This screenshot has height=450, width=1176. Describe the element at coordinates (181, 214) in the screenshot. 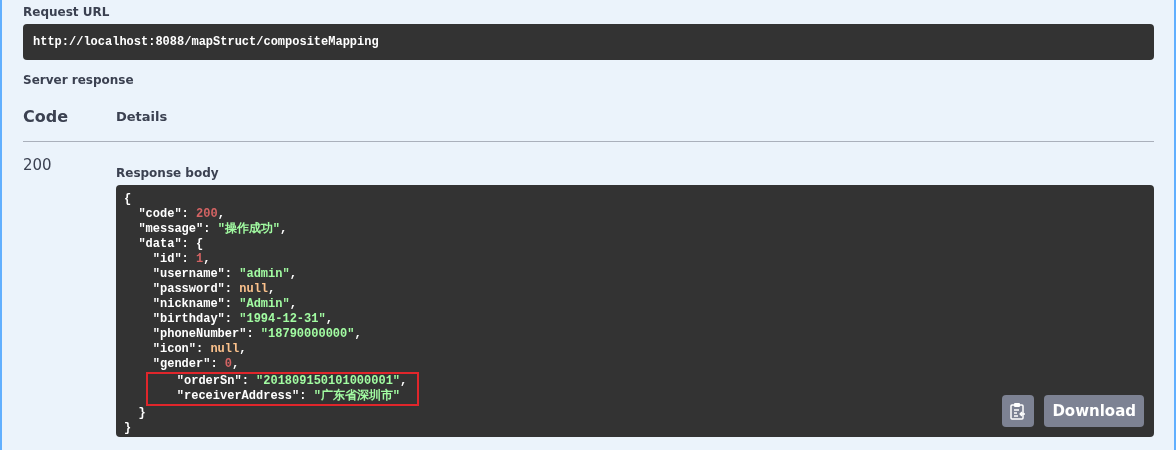

I see `code-line: "code": 200,` at that location.